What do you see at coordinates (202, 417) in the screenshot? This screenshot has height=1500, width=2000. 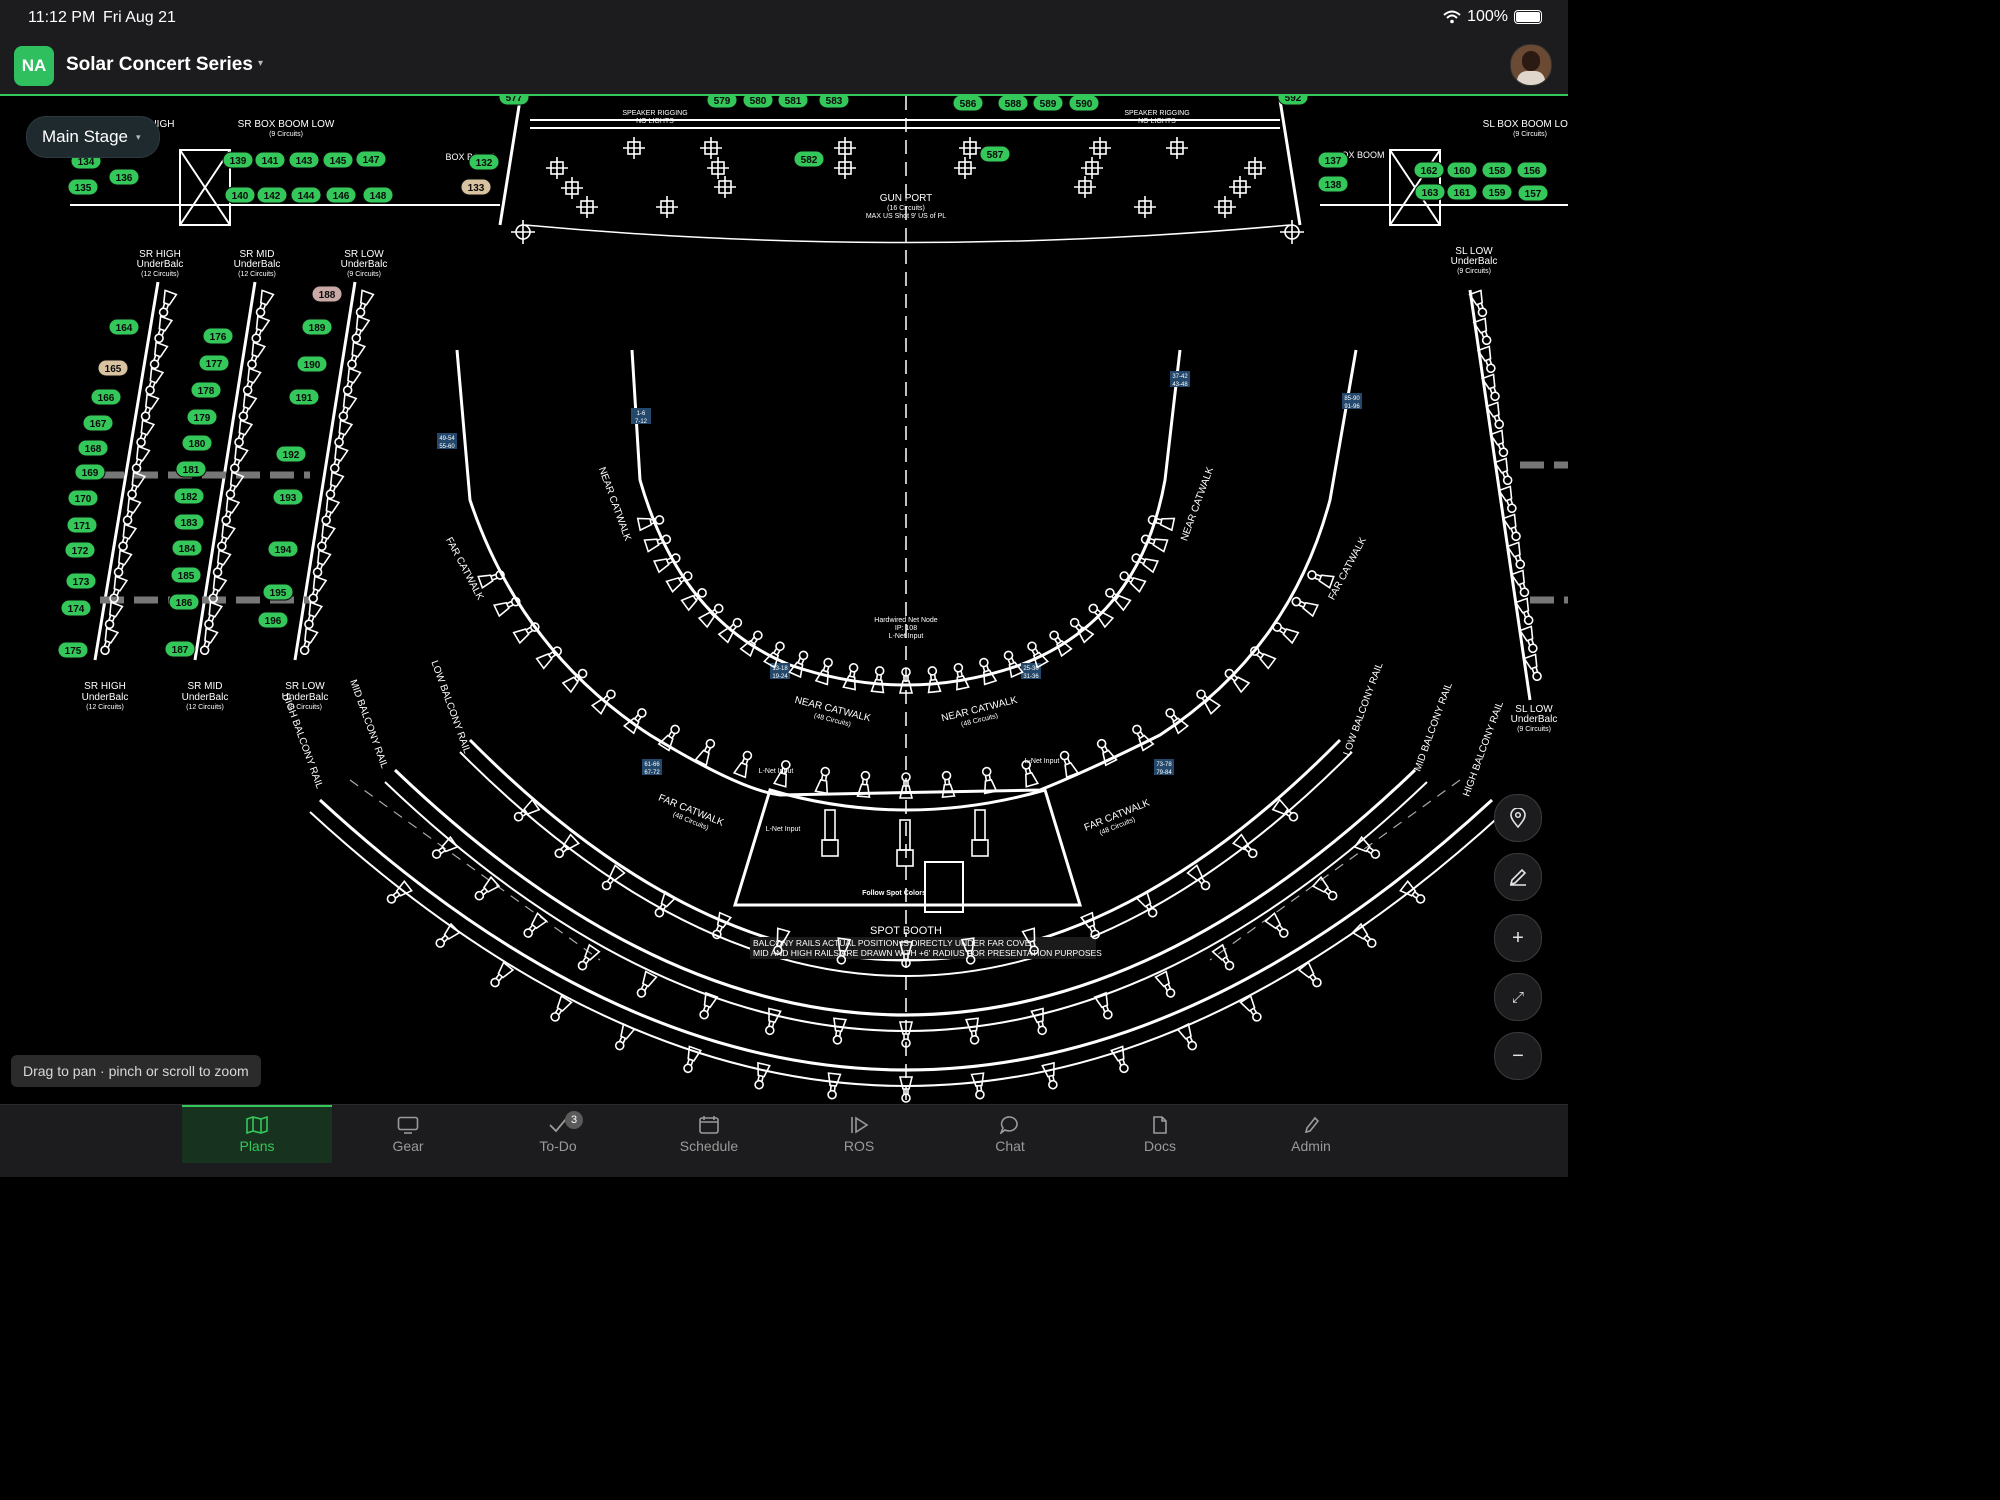 I see `fixture-pin-179: 179` at bounding box center [202, 417].